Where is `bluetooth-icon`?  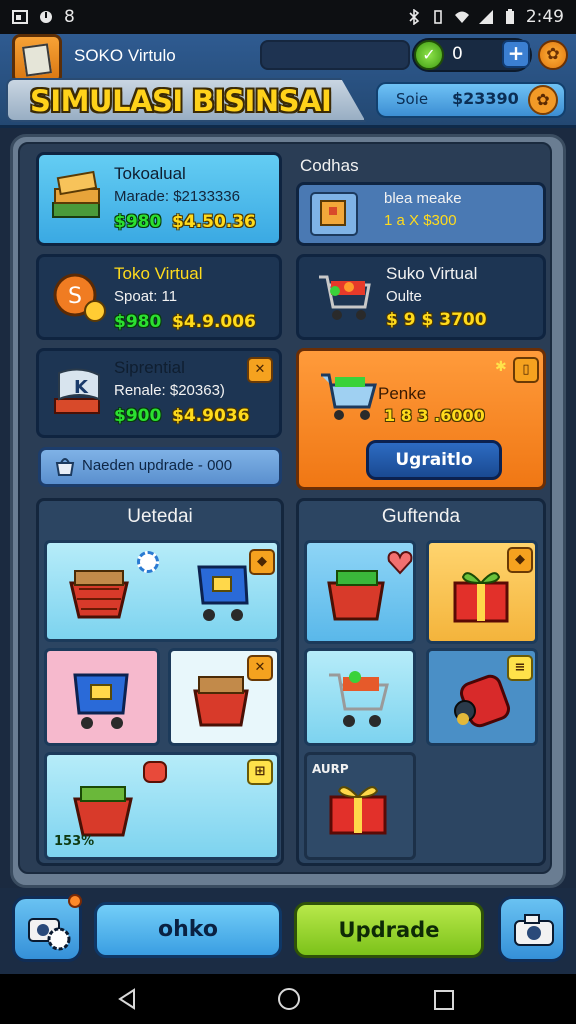
bluetooth-icon is located at coordinates (414, 17).